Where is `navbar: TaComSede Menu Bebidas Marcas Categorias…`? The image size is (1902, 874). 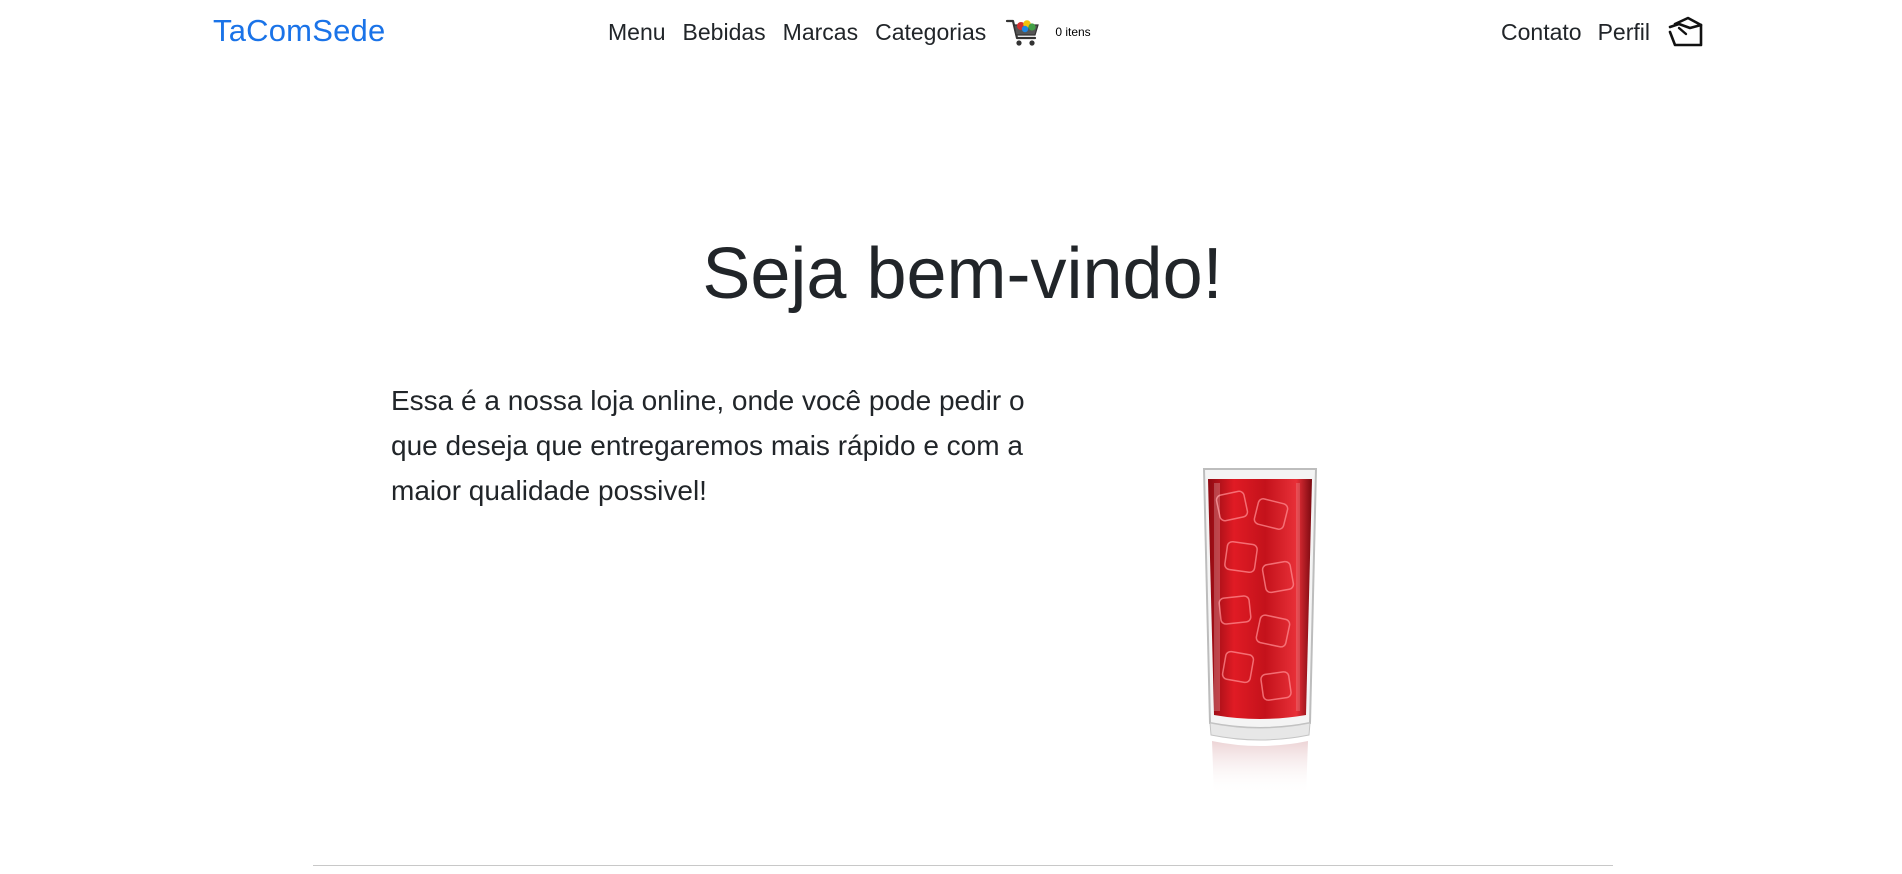
navbar: TaComSede Menu Bebidas Marcas Categorias… is located at coordinates (951, 32).